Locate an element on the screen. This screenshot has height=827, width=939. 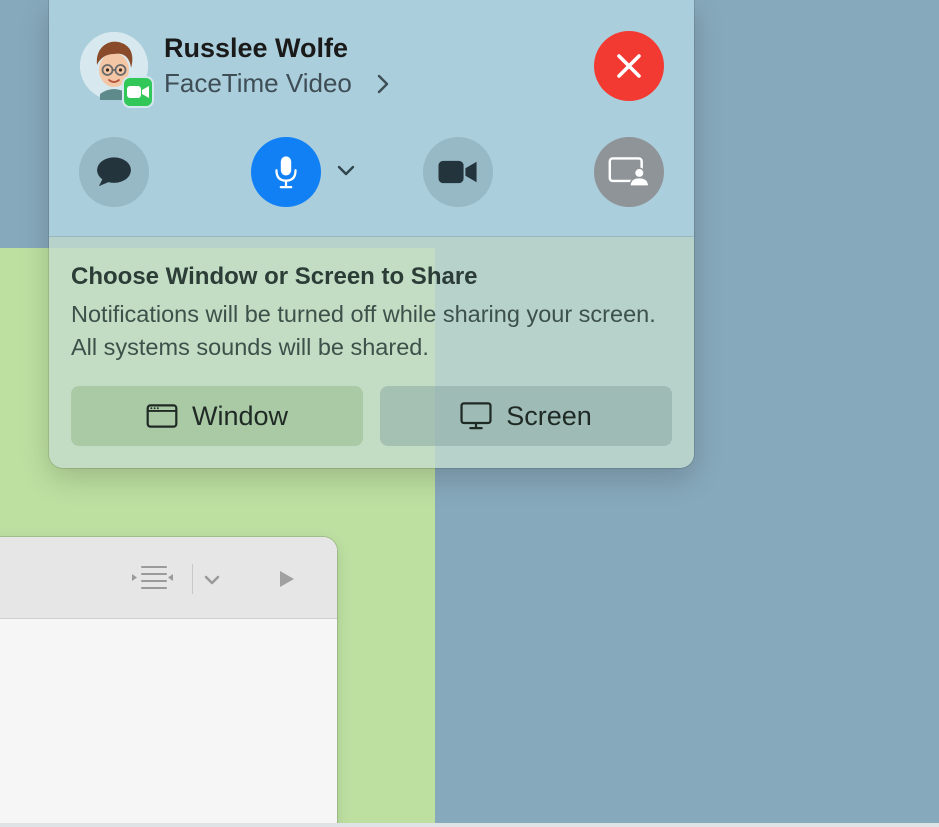
facetime-app-icon is located at coordinates (138, 92).